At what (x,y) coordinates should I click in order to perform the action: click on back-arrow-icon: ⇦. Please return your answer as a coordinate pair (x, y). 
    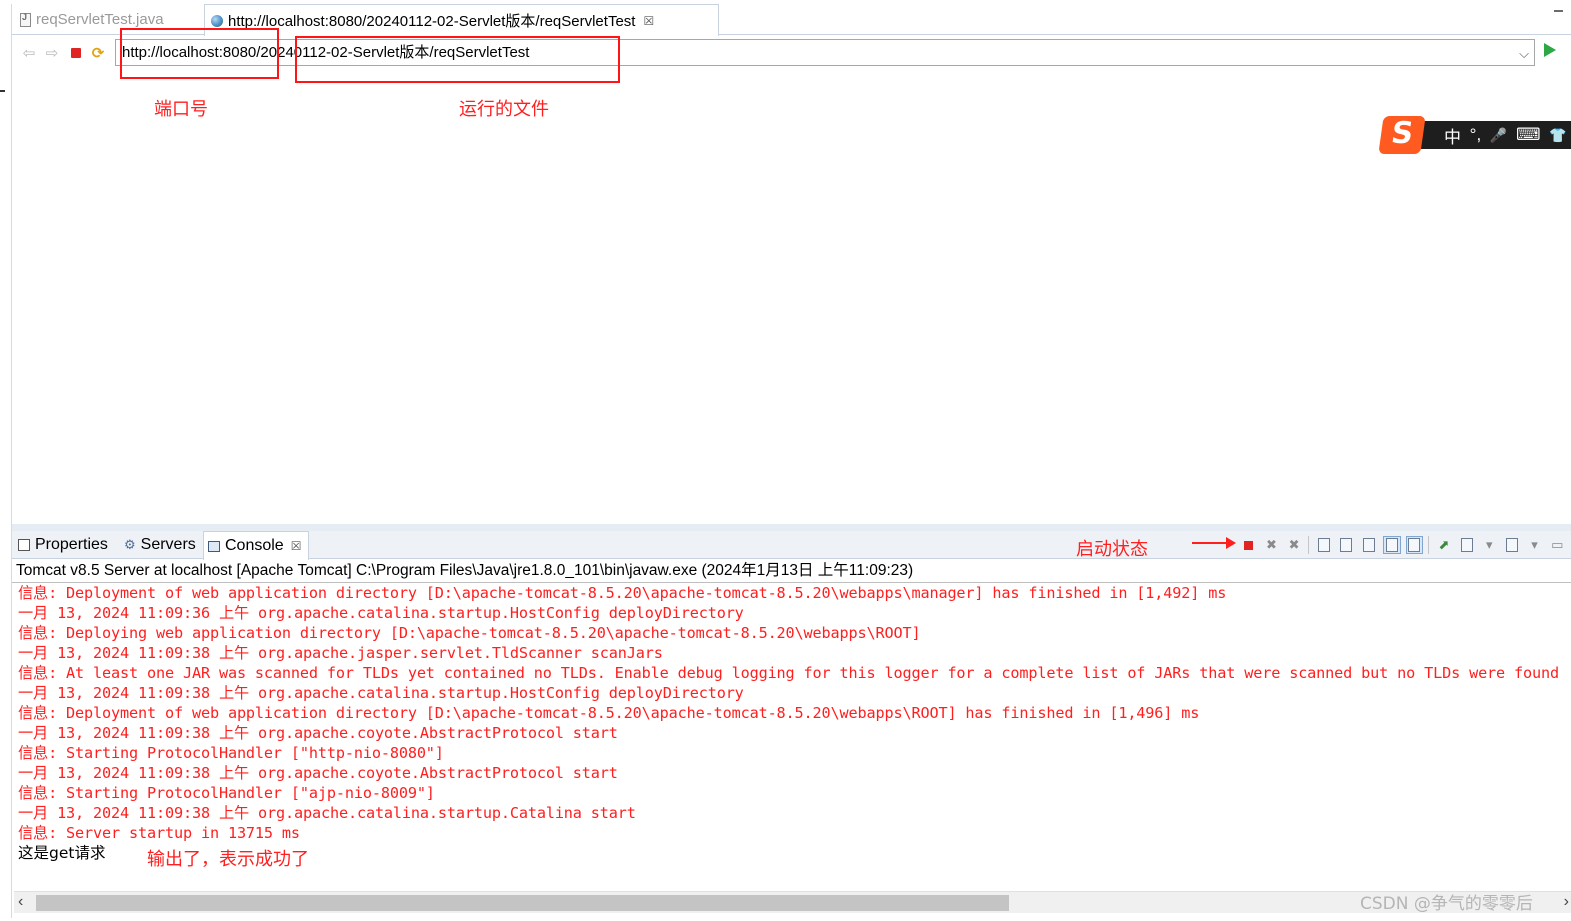
    Looking at the image, I should click on (29, 53).